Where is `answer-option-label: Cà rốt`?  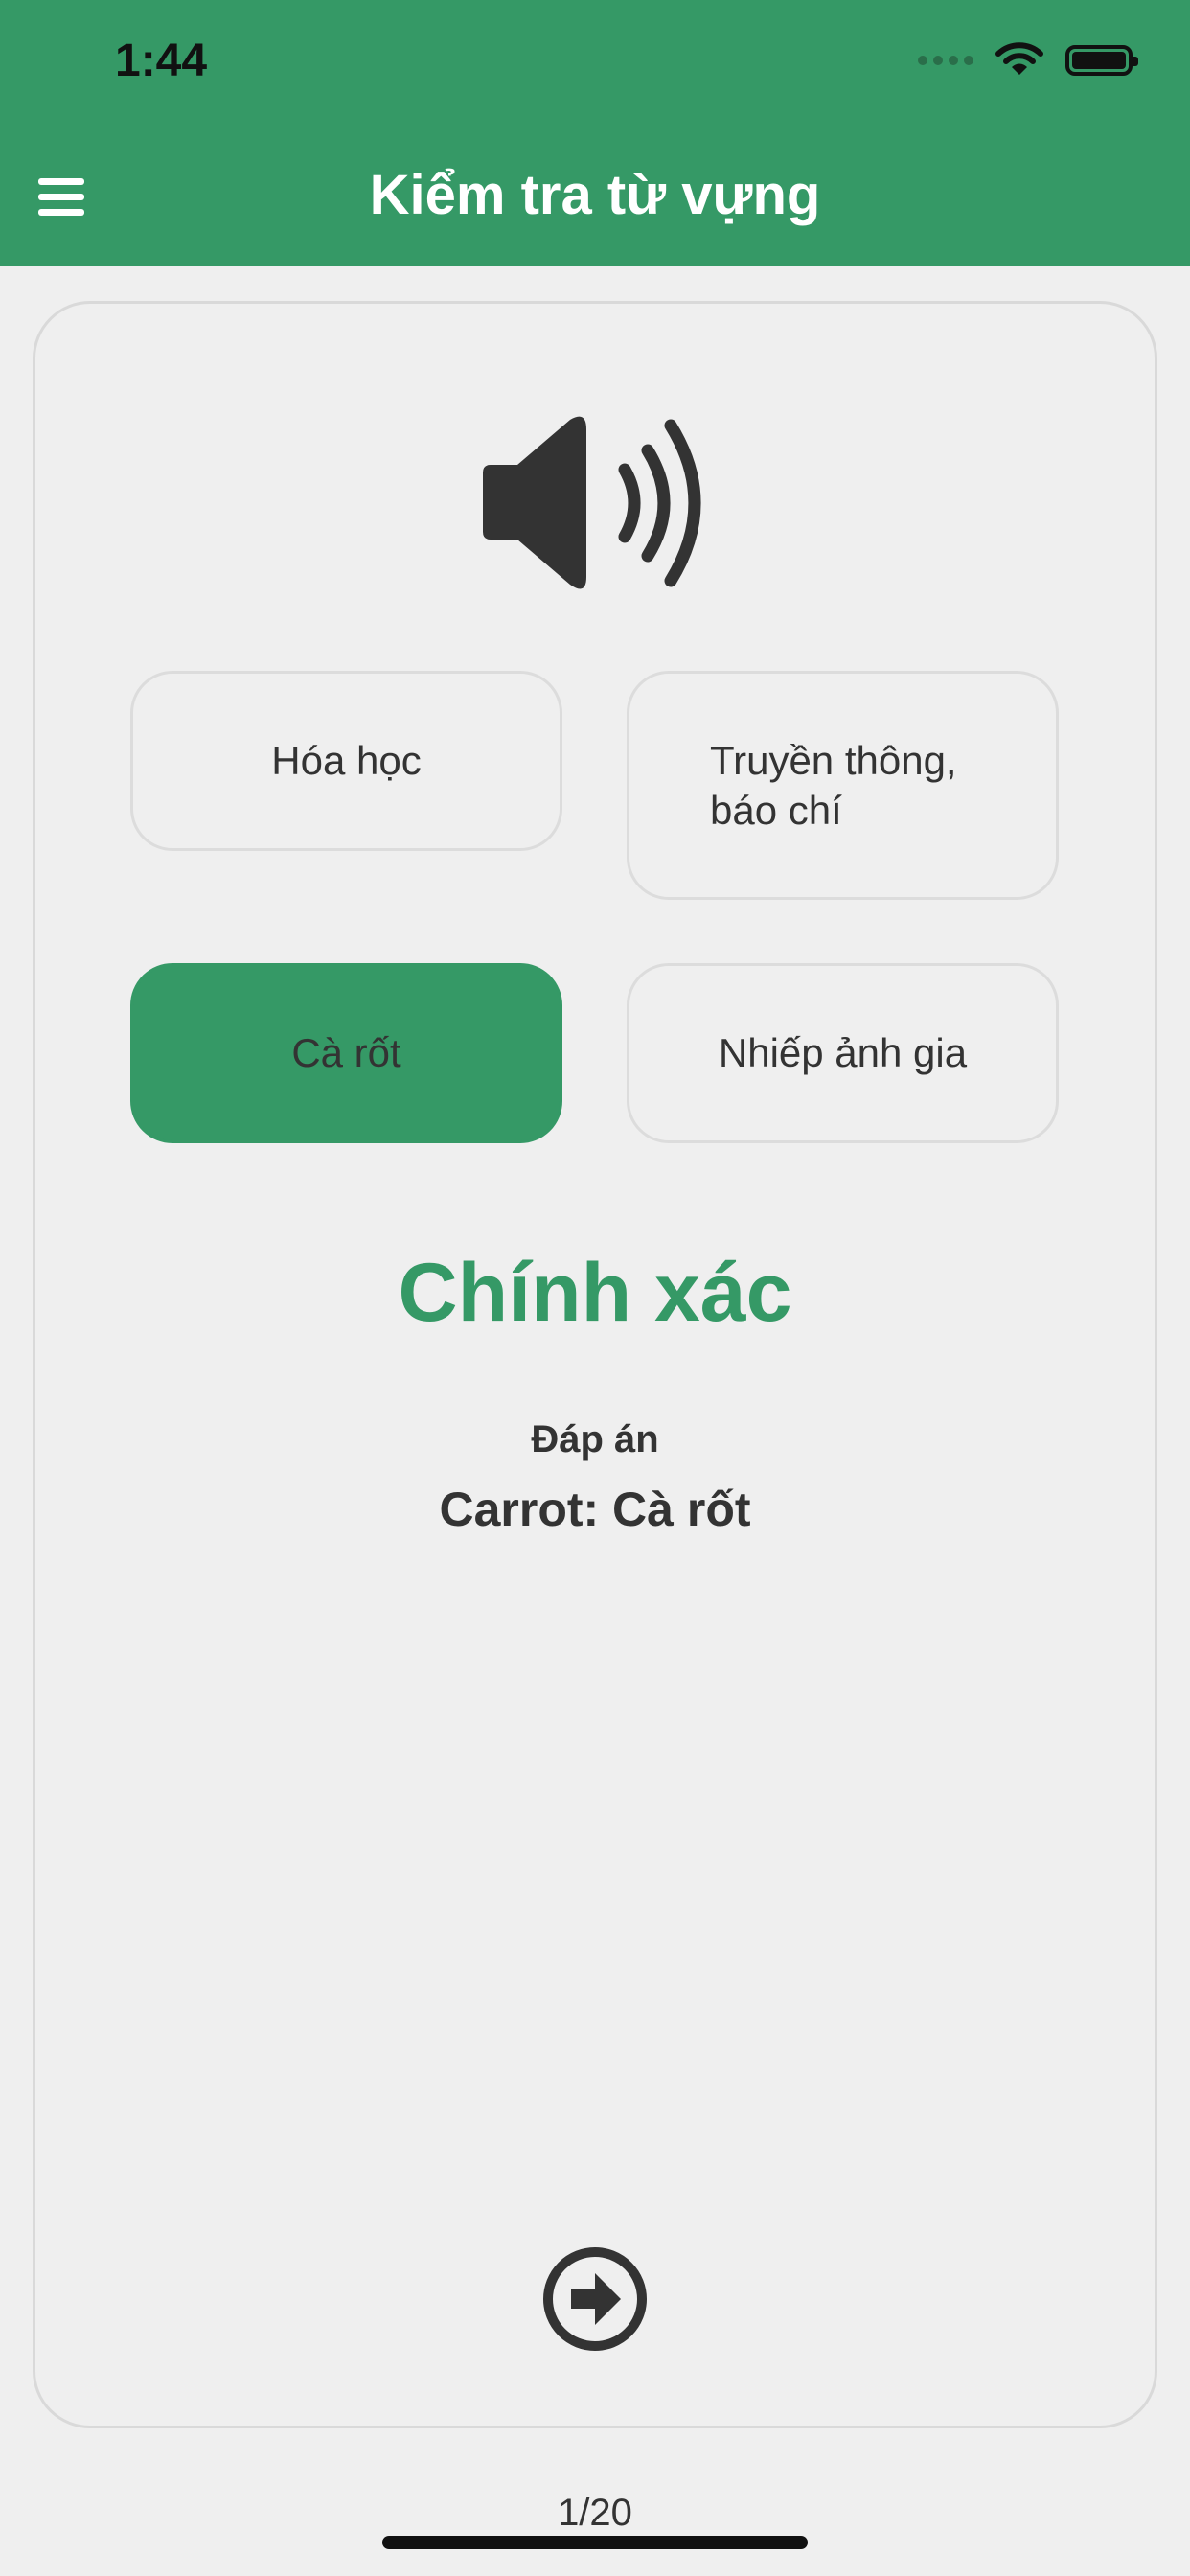
answer-option-label: Cà rốt is located at coordinates (346, 1052).